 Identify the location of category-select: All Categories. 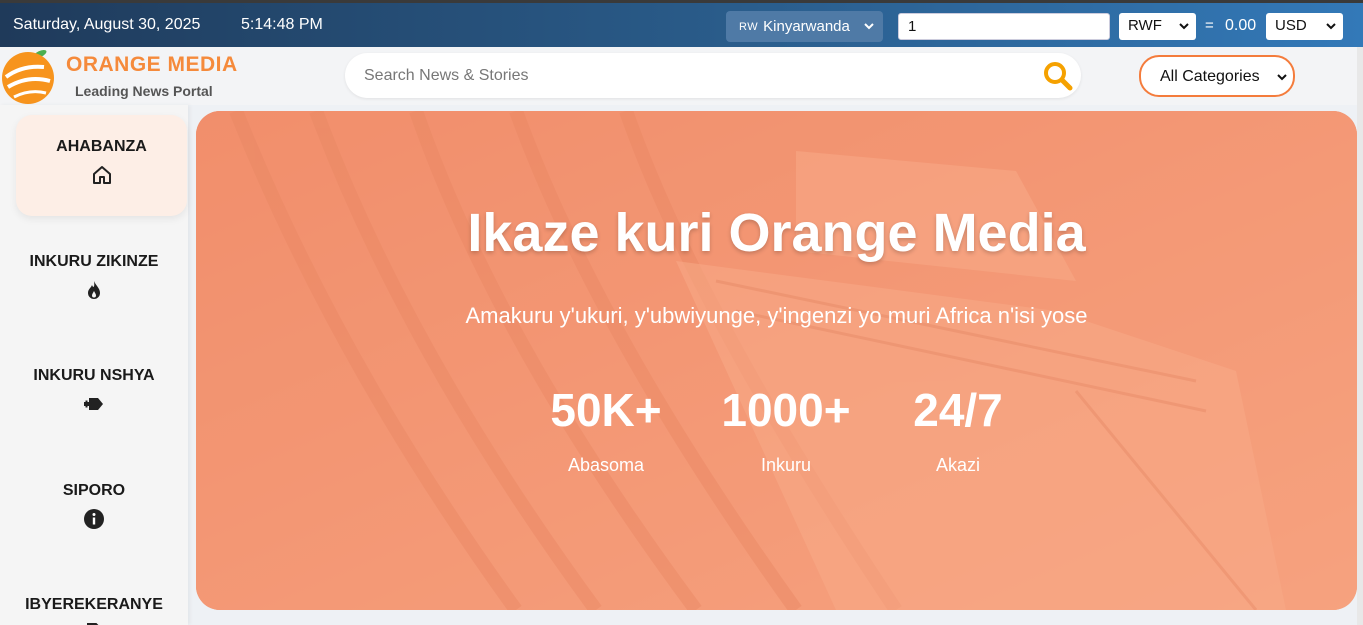
(1217, 76).